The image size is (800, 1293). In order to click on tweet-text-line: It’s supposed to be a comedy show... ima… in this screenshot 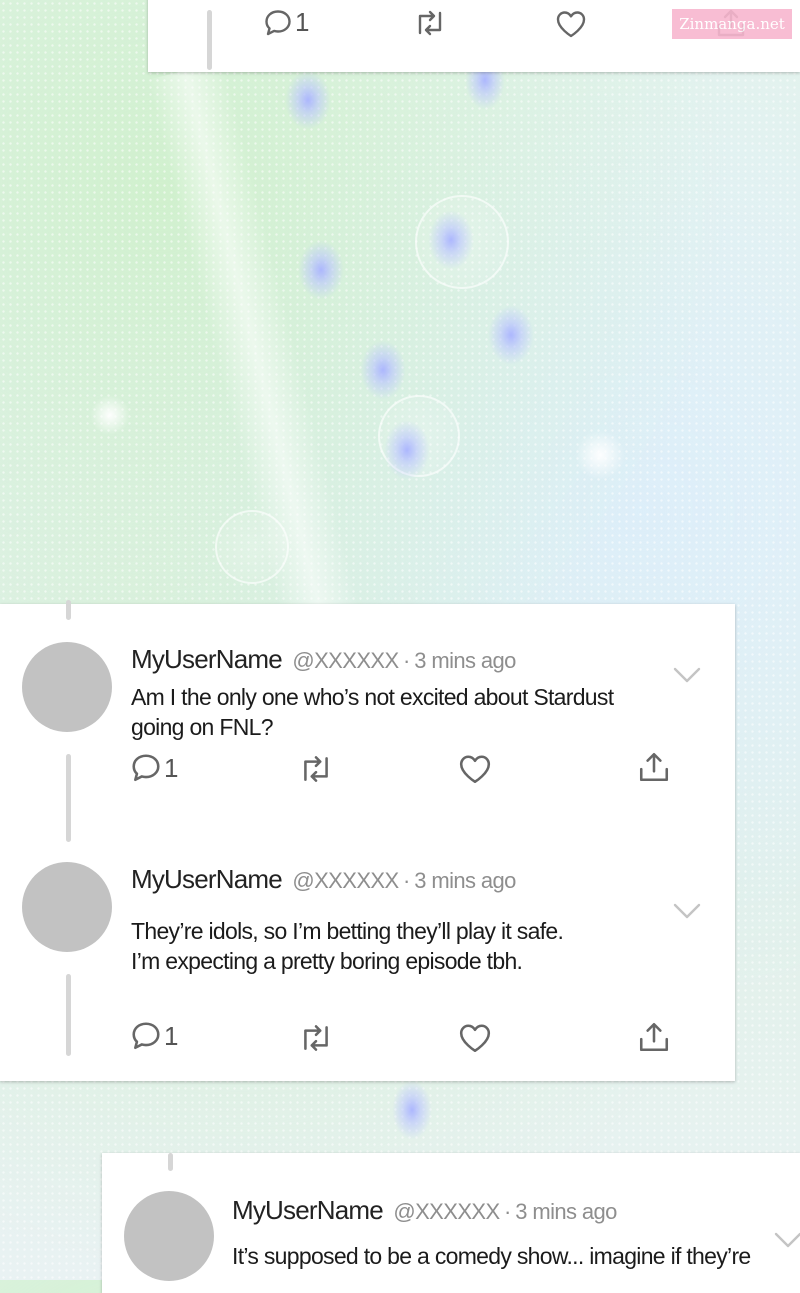, I will do `click(491, 1256)`.